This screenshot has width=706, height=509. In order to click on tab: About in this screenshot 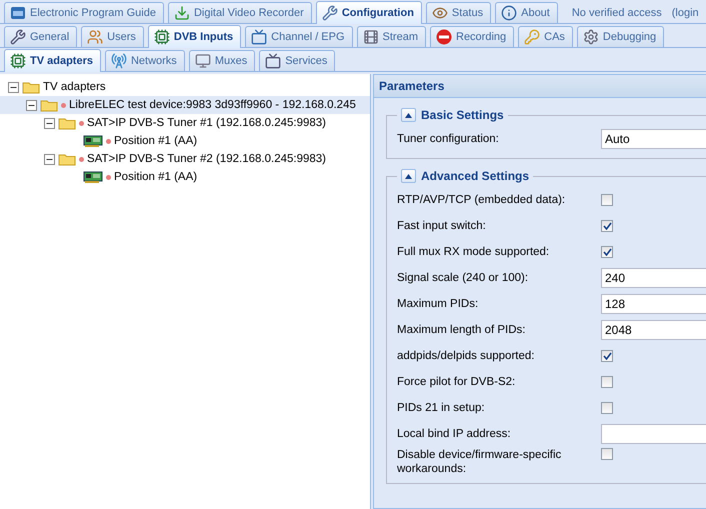, I will do `click(526, 12)`.